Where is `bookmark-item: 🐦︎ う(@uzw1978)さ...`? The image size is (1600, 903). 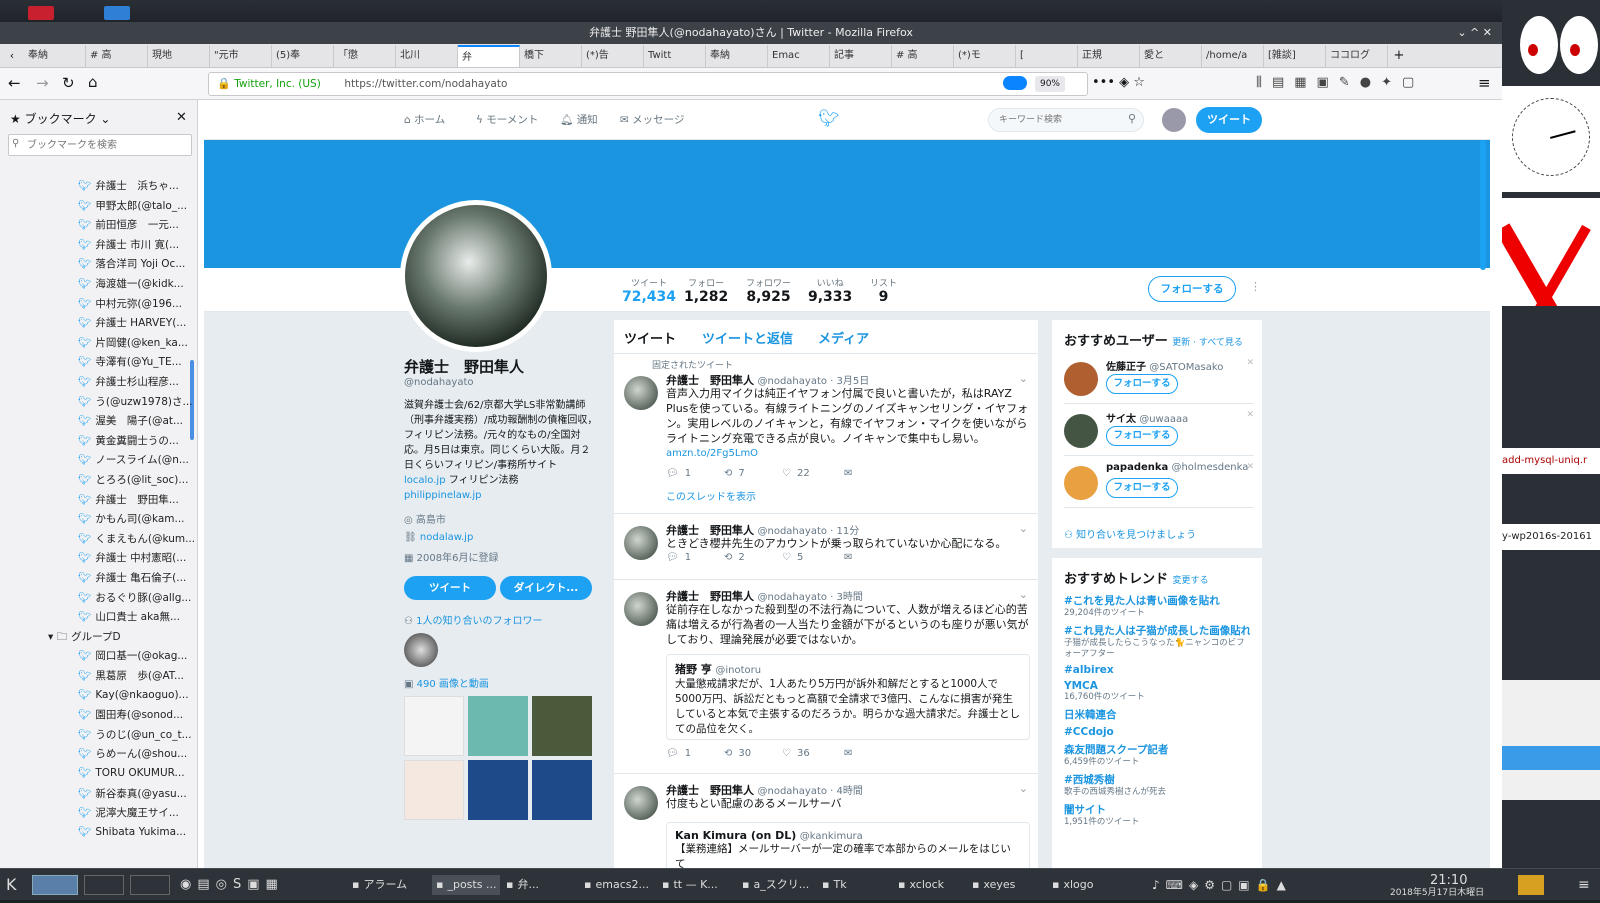 bookmark-item: 🐦︎ う(@uzw1978)さ... is located at coordinates (135, 401).